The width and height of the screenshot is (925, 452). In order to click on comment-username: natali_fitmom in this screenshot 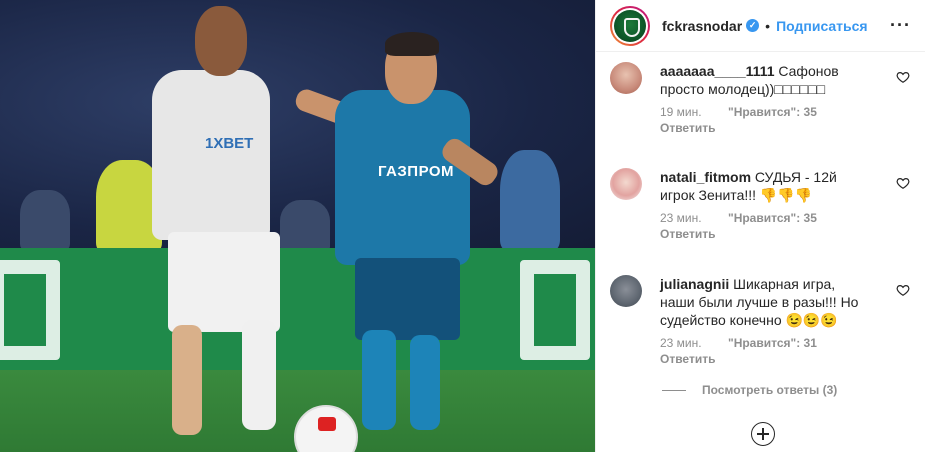, I will do `click(705, 177)`.